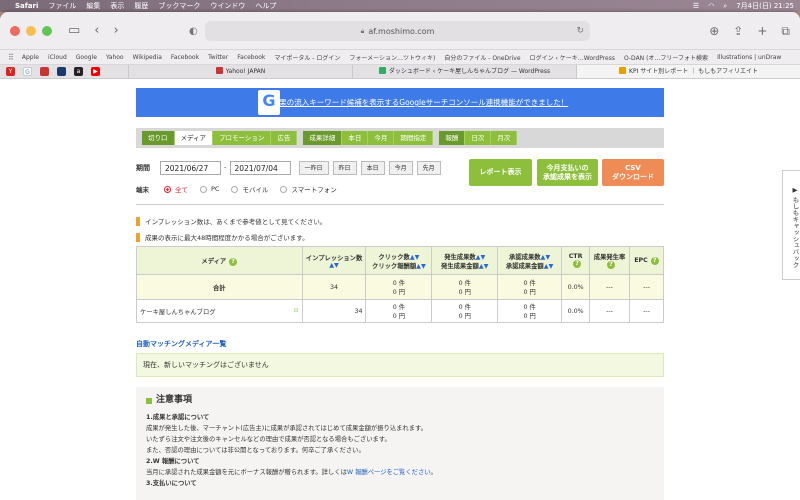  Describe the element at coordinates (714, 31) in the screenshot. I see `downloads-icon: ⊕` at that location.